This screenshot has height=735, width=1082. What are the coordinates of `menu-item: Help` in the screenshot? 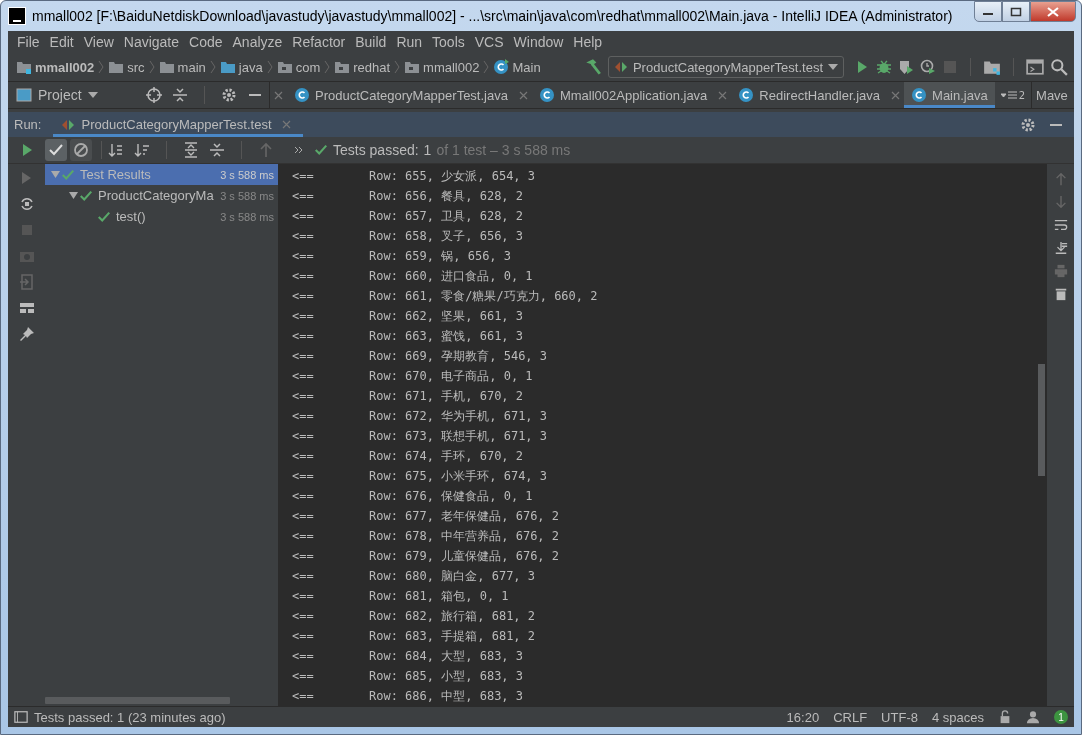 It's located at (588, 42).